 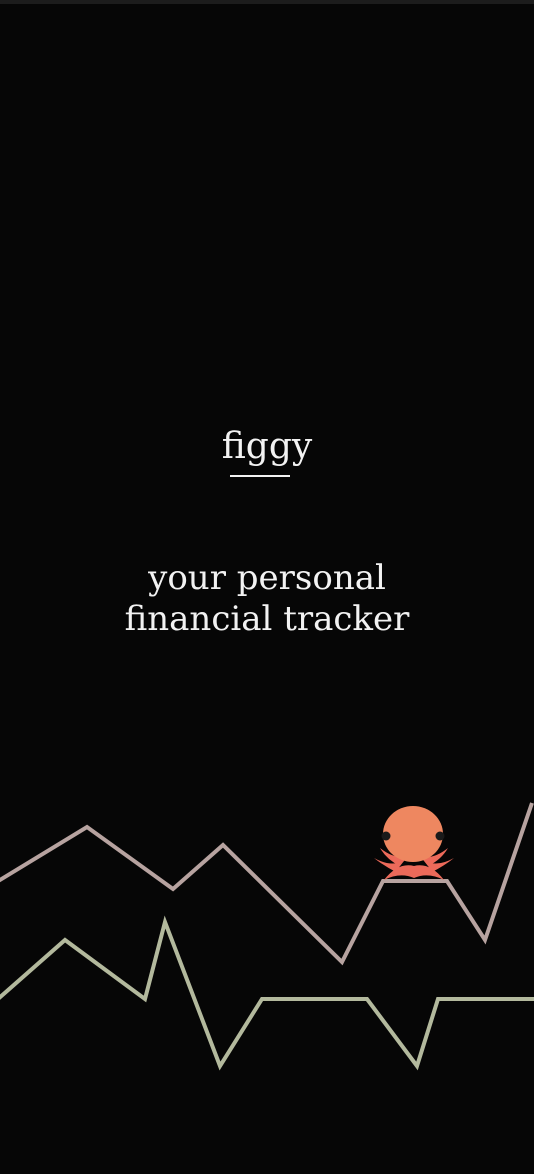 I want to click on decorative-line-upper, so click(x=267, y=884).